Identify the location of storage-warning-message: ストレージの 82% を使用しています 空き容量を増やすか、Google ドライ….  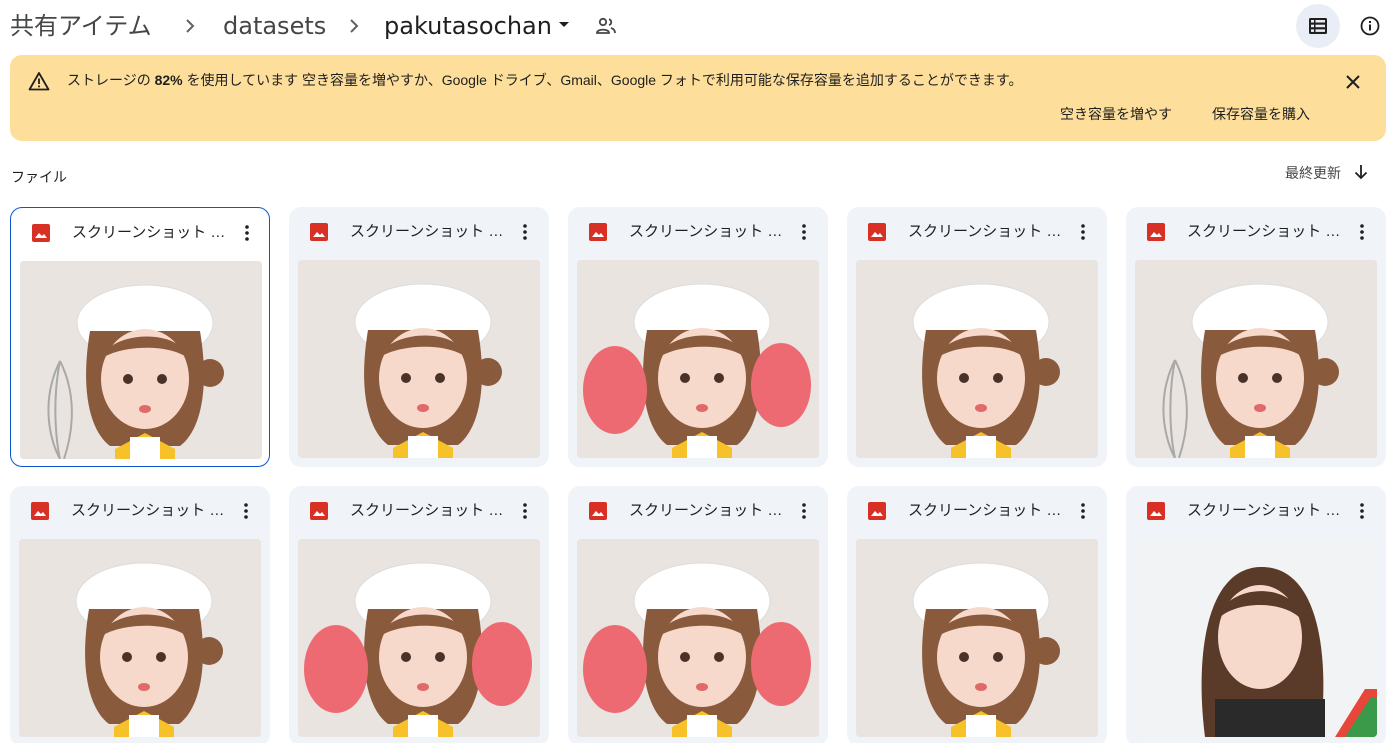
(545, 80).